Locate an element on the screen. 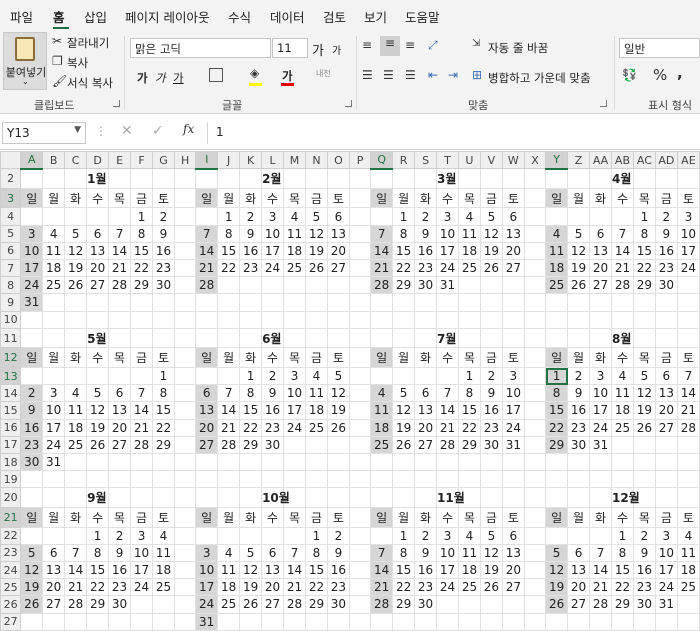  alignment-dialog-launcher is located at coordinates (603, 103).